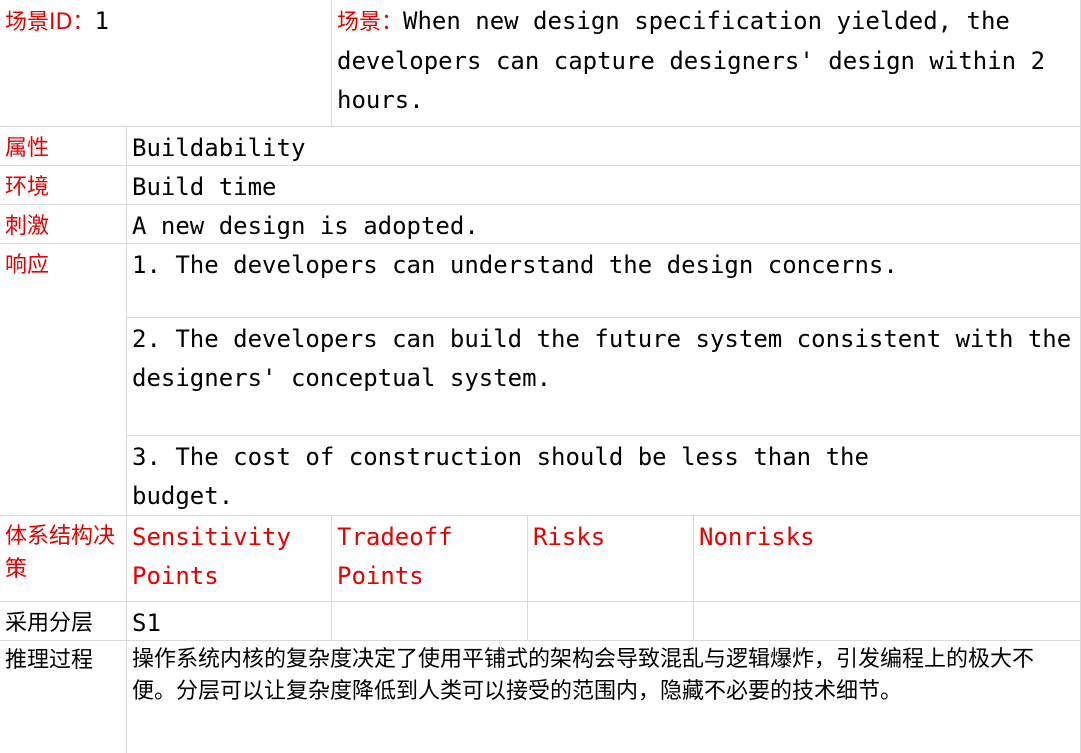 This screenshot has height=753, width=1081. Describe the element at coordinates (49, 623) in the screenshot. I see `layer-label: 采用分层` at that location.